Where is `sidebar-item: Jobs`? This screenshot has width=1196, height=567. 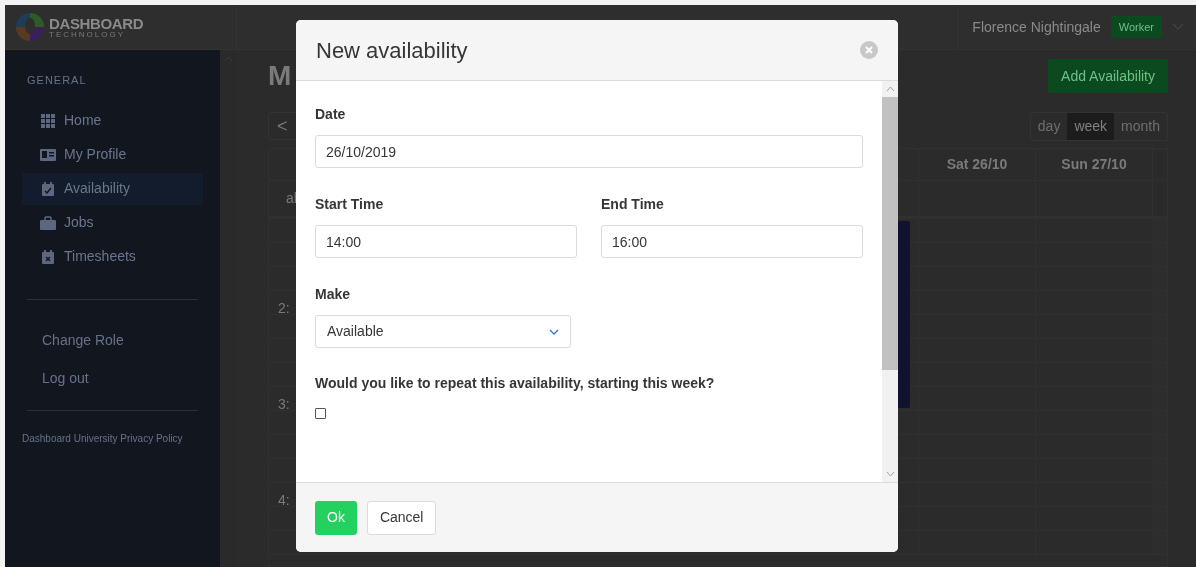 sidebar-item: Jobs is located at coordinates (112, 222).